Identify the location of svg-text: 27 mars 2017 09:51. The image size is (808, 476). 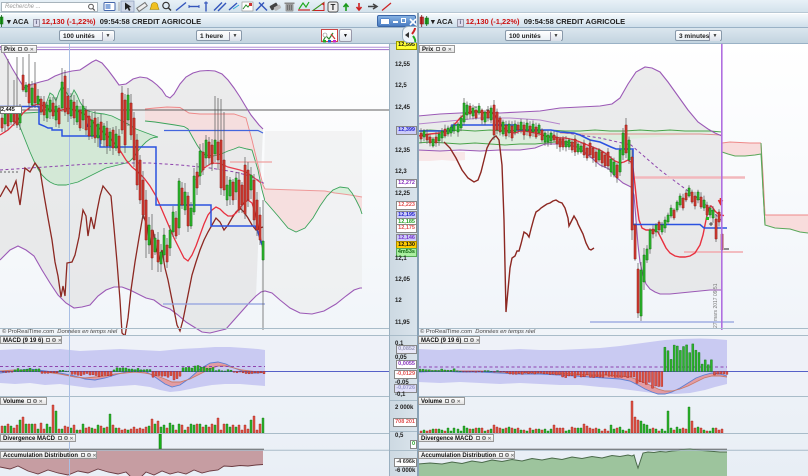
(716, 305).